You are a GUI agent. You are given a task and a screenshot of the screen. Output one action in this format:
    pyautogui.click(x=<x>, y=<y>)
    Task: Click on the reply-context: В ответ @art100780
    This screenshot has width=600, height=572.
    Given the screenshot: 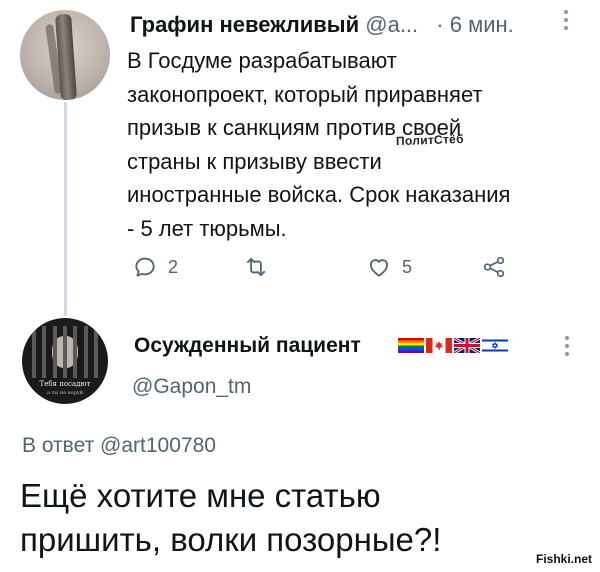 What is the action you would take?
    pyautogui.click(x=119, y=446)
    